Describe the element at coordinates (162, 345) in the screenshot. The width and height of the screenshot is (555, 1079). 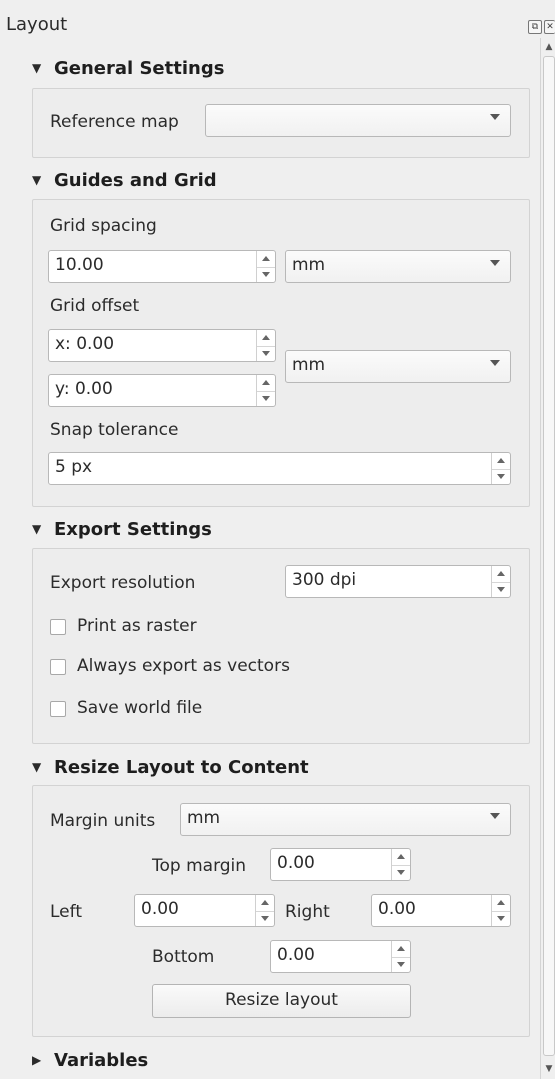
I see `grid-offset-x-spinbox: x: 0.00` at that location.